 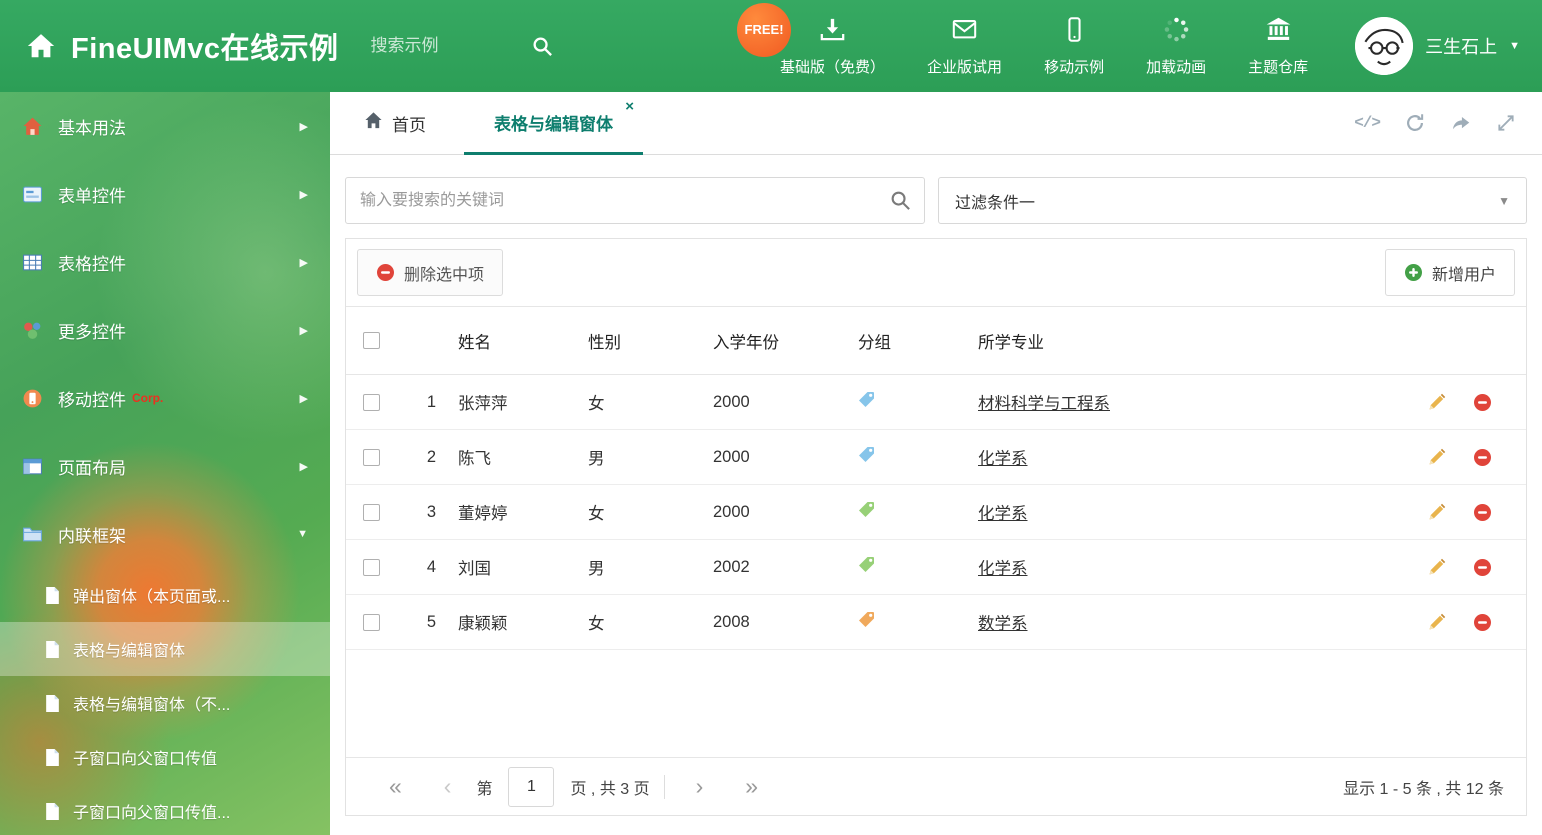 I want to click on keyword-search-input, so click(x=635, y=200).